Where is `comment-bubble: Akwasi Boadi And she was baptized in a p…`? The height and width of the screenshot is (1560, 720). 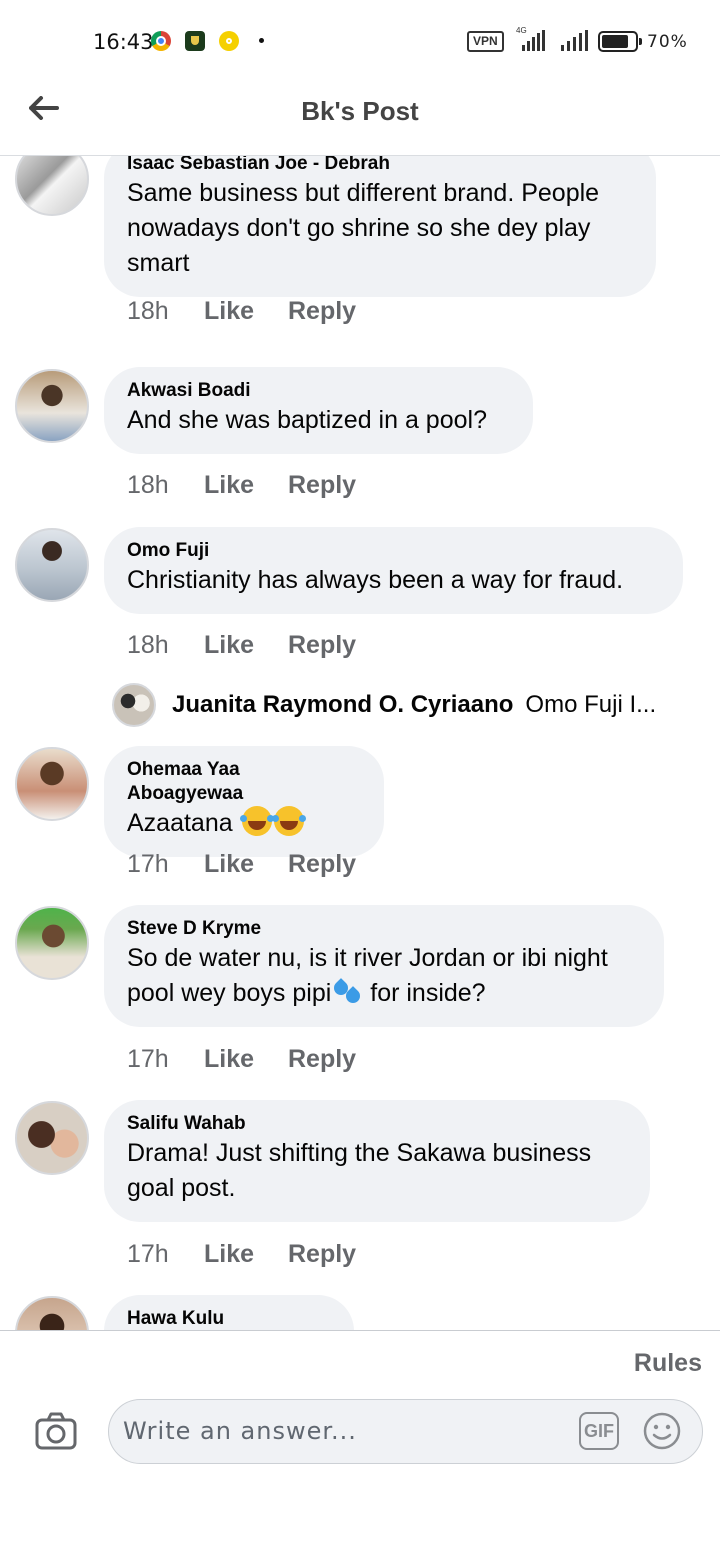
comment-bubble: Akwasi Boadi And she was baptized in a p… is located at coordinates (318, 410).